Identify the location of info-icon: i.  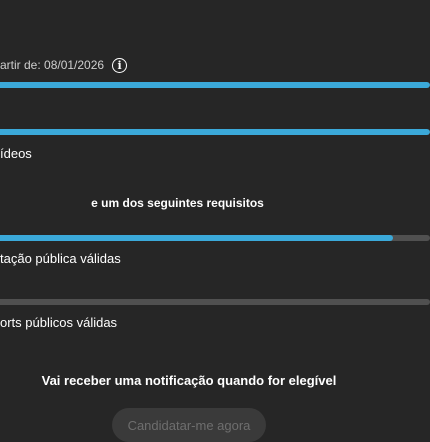
(120, 65).